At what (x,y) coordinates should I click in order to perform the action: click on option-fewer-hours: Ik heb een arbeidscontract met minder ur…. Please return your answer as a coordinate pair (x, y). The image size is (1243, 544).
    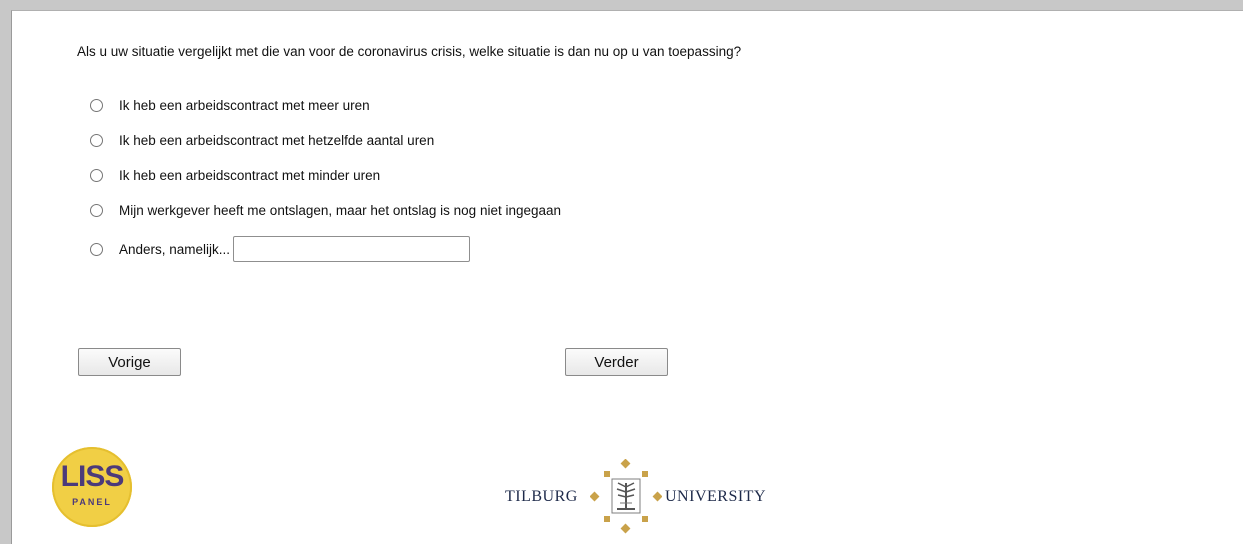
    Looking at the image, I should click on (235, 175).